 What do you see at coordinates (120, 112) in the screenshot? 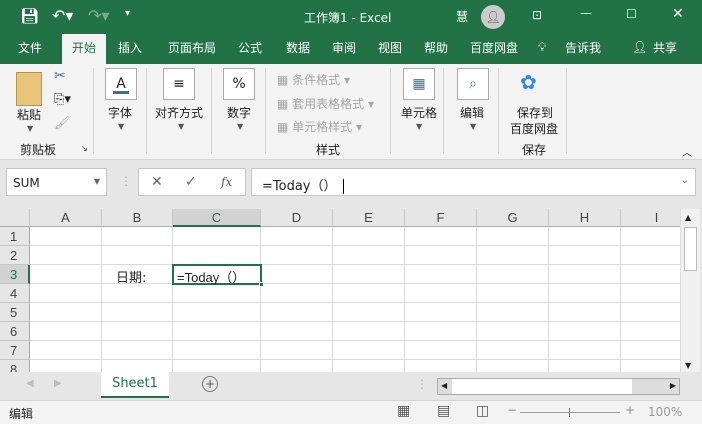
I see `font-button: 字体` at bounding box center [120, 112].